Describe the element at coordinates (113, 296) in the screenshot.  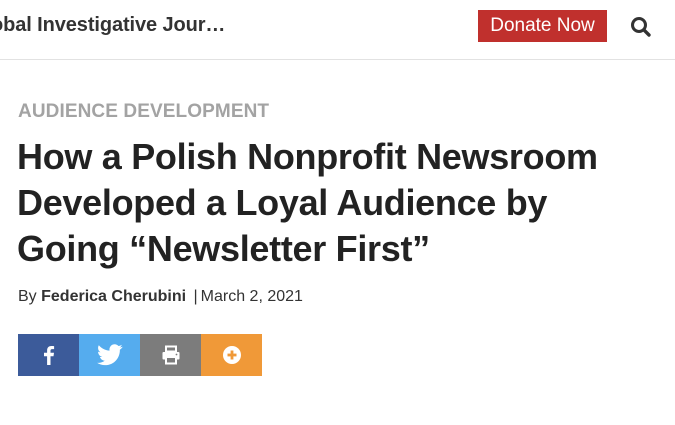
I see `author-link: Federica Cherubini` at that location.